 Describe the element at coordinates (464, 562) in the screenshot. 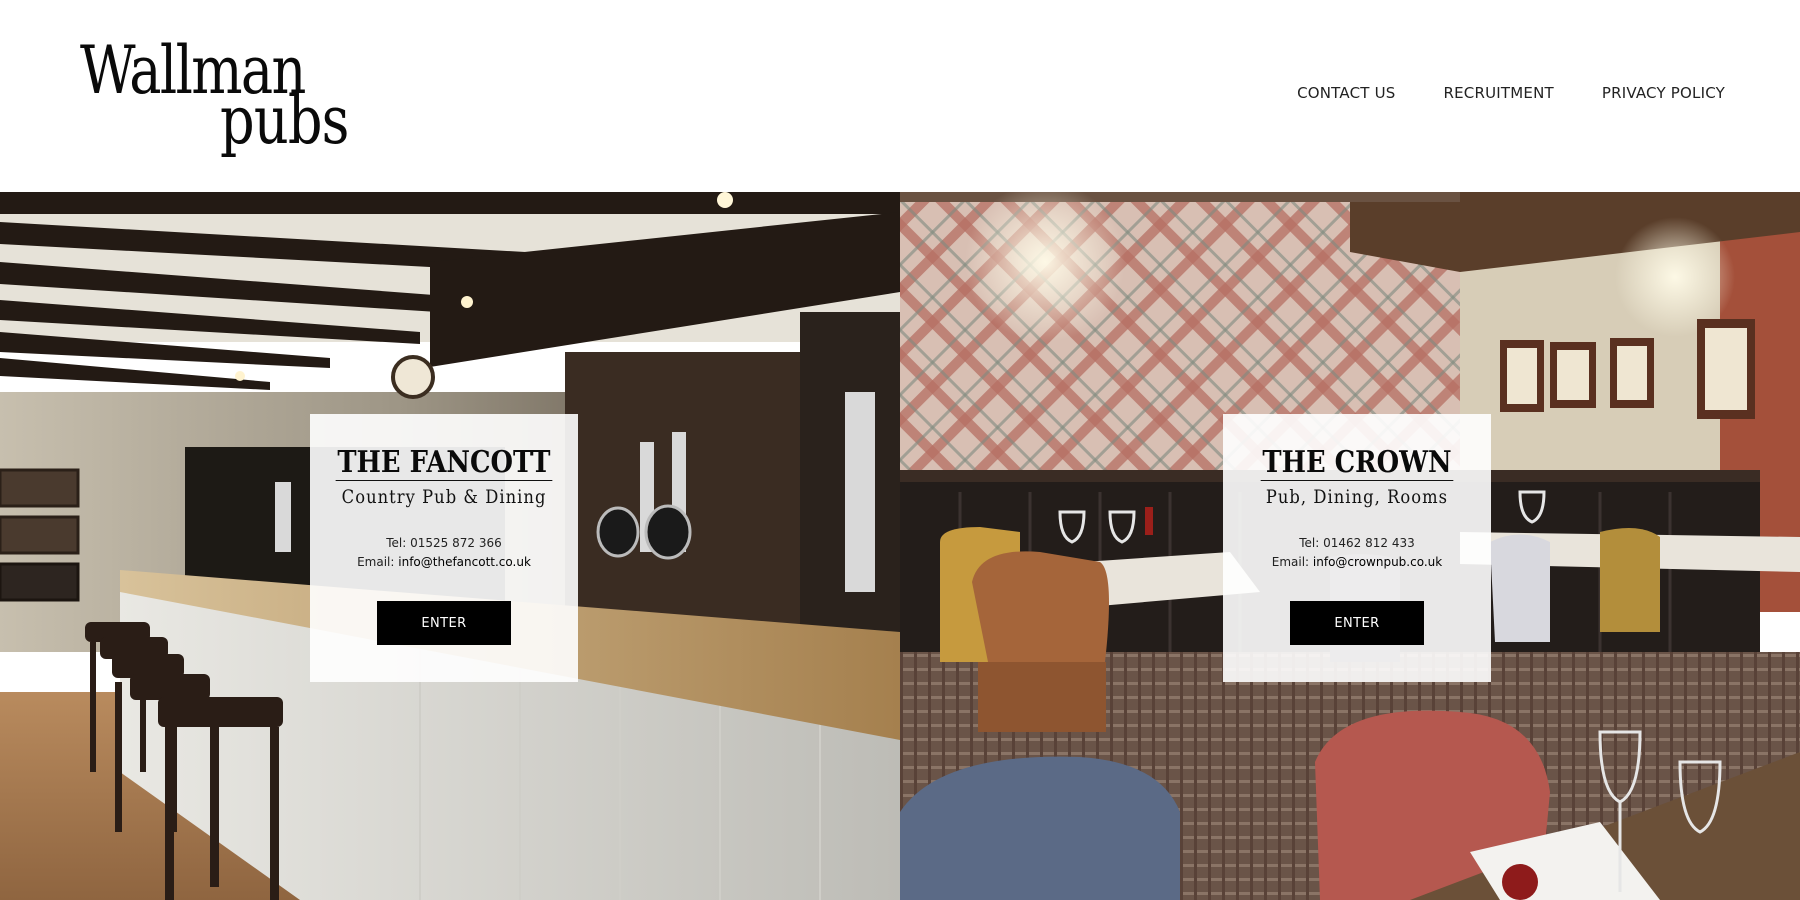

I see `fancott-email-link: info@thefancott.co.uk` at that location.